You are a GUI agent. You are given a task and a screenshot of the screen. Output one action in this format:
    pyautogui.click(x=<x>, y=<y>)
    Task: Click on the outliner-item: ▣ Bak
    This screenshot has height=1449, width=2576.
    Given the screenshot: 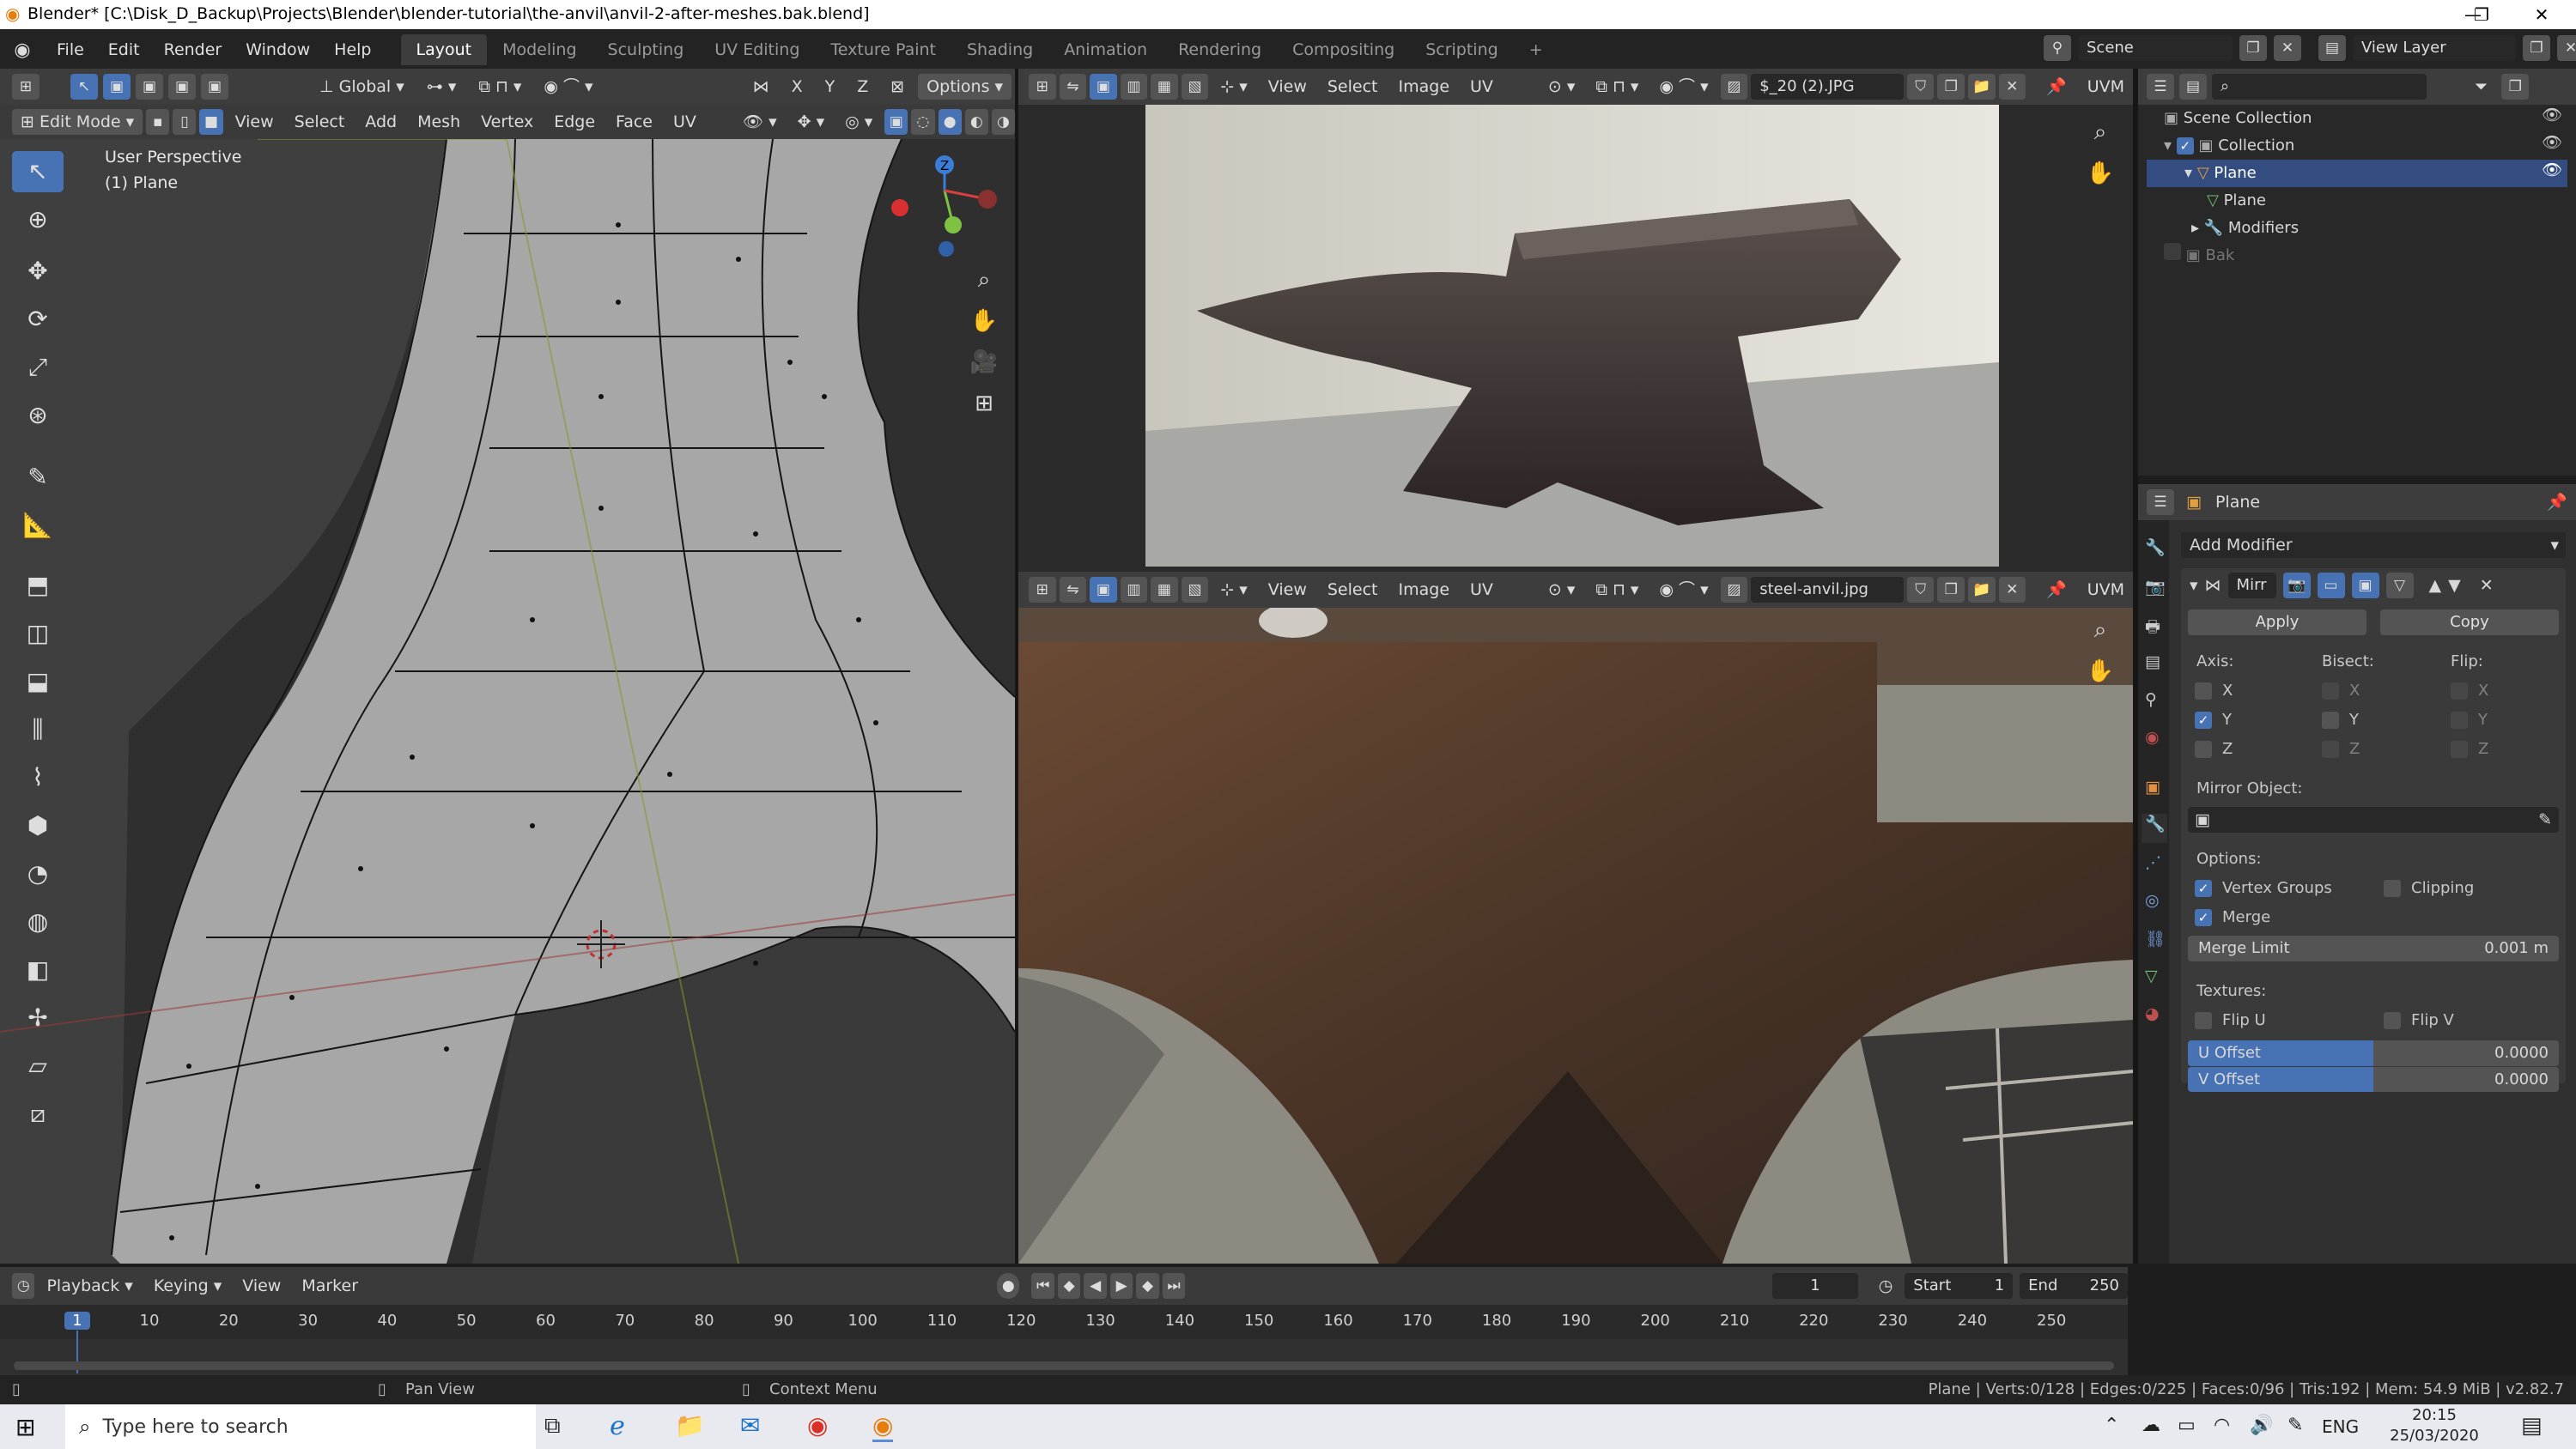 What is the action you would take?
    pyautogui.click(x=2199, y=256)
    